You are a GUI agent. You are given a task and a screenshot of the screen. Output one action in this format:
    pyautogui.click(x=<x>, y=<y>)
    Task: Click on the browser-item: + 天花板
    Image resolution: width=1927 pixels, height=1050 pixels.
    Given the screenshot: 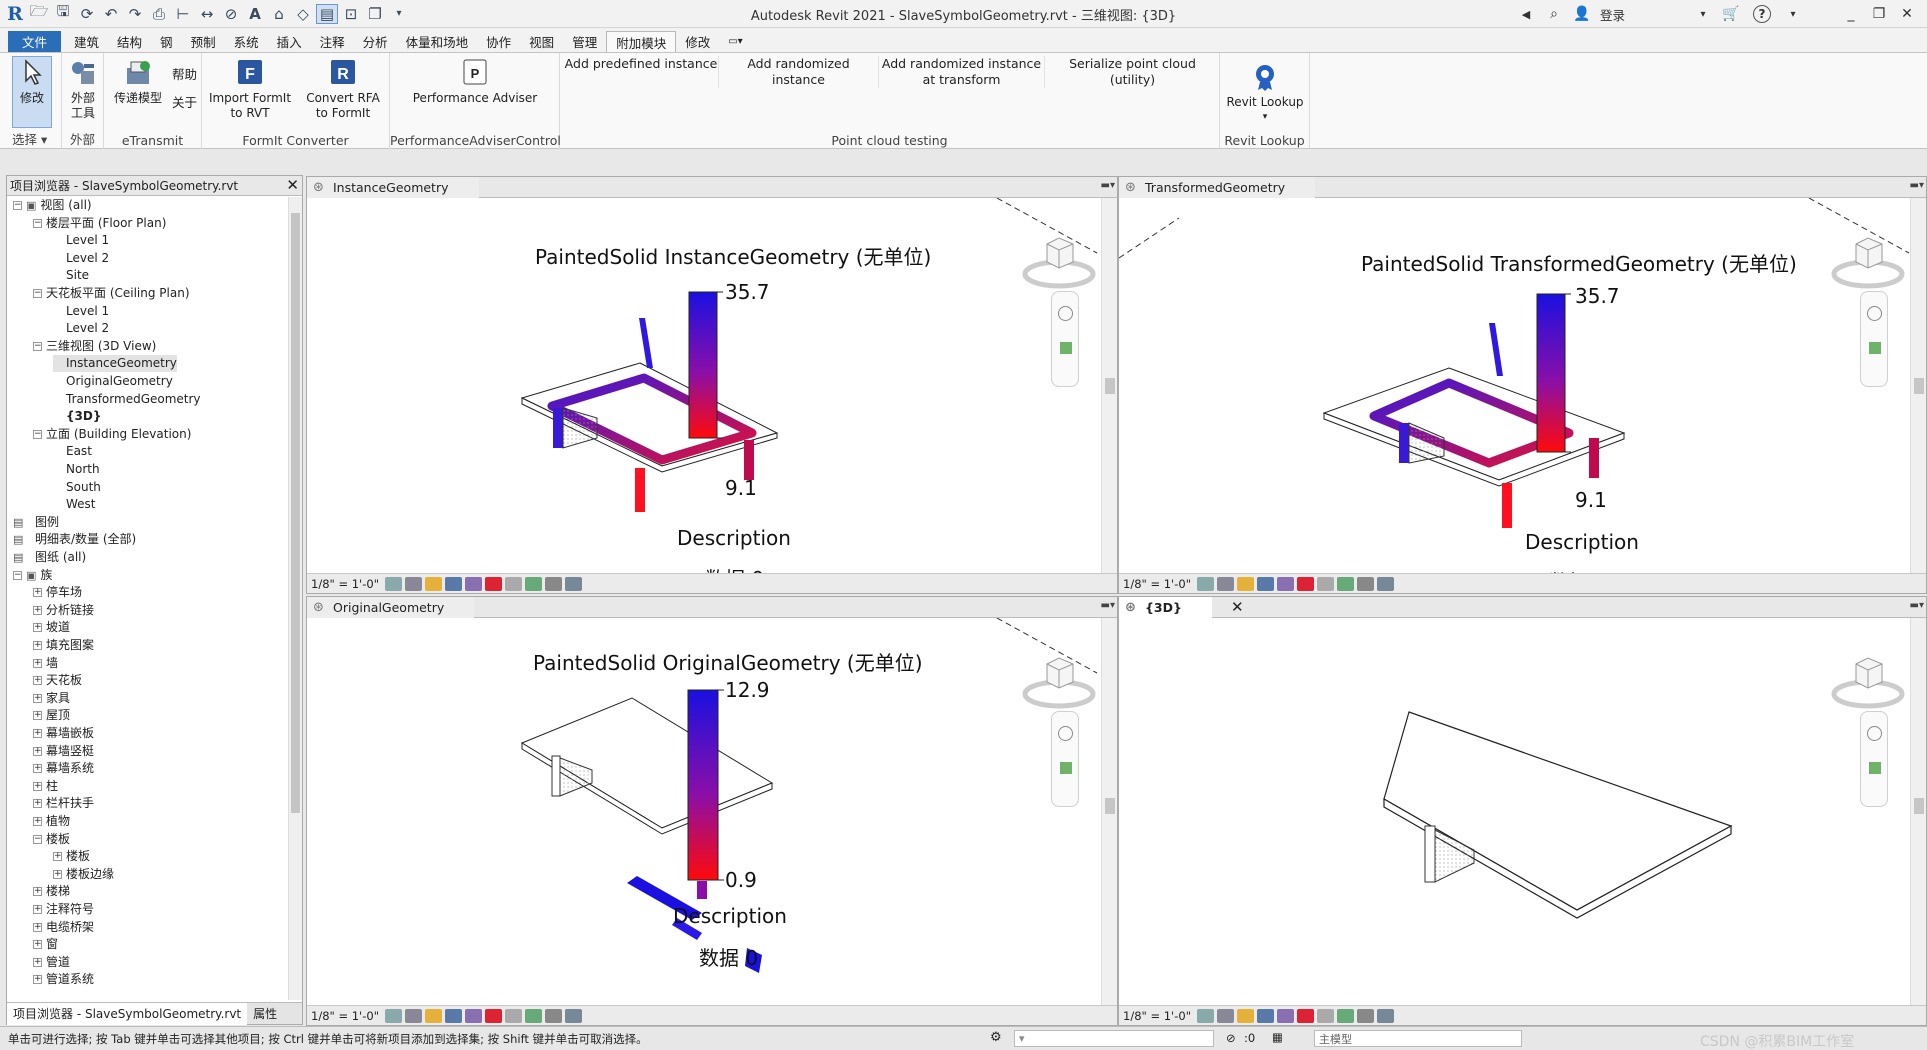 What is the action you would take?
    pyautogui.click(x=57, y=680)
    